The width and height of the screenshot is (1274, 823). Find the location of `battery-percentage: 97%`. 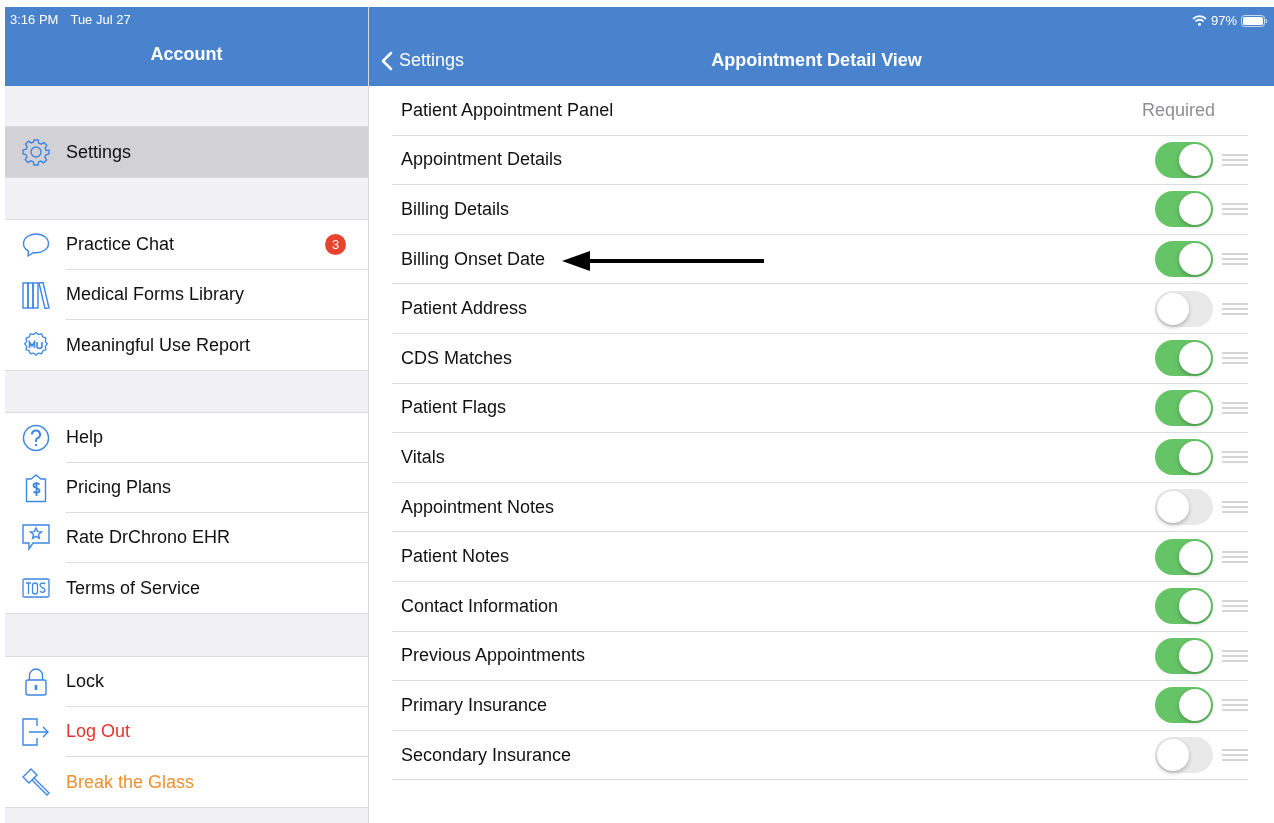

battery-percentage: 97% is located at coordinates (1223, 21).